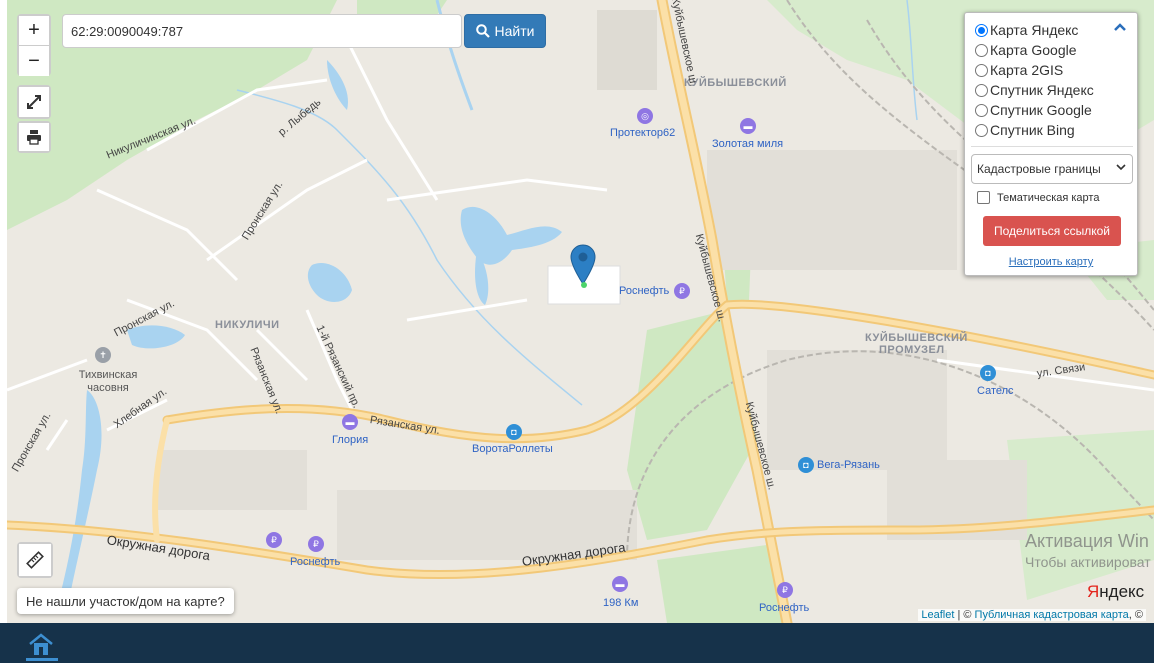 The height and width of the screenshot is (663, 1154). I want to click on chevron-up-icon, so click(1120, 27).